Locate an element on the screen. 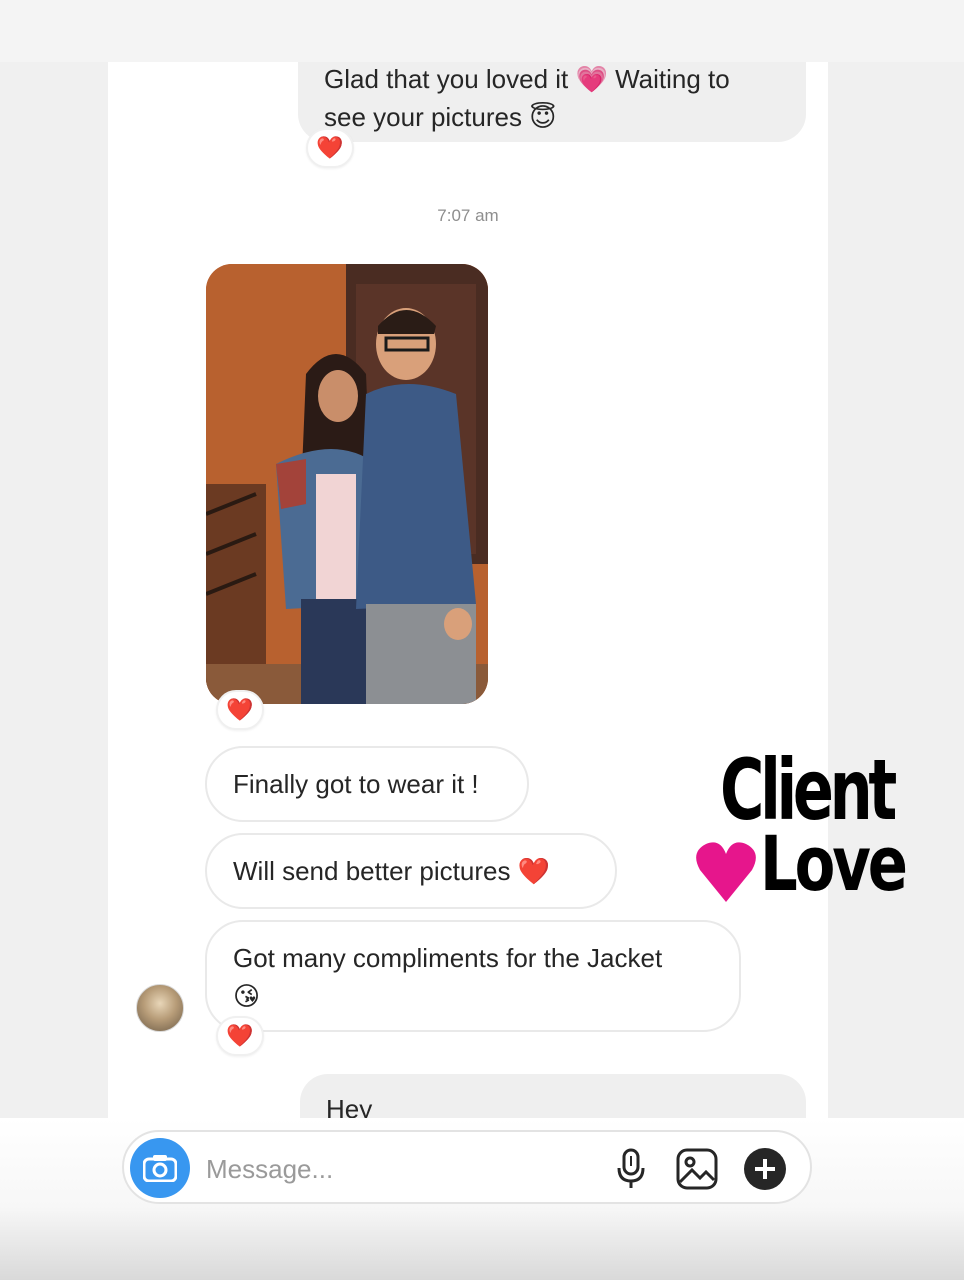 This screenshot has width=964, height=1280. photo-heart-reaction-icon: ❤️ is located at coordinates (240, 710).